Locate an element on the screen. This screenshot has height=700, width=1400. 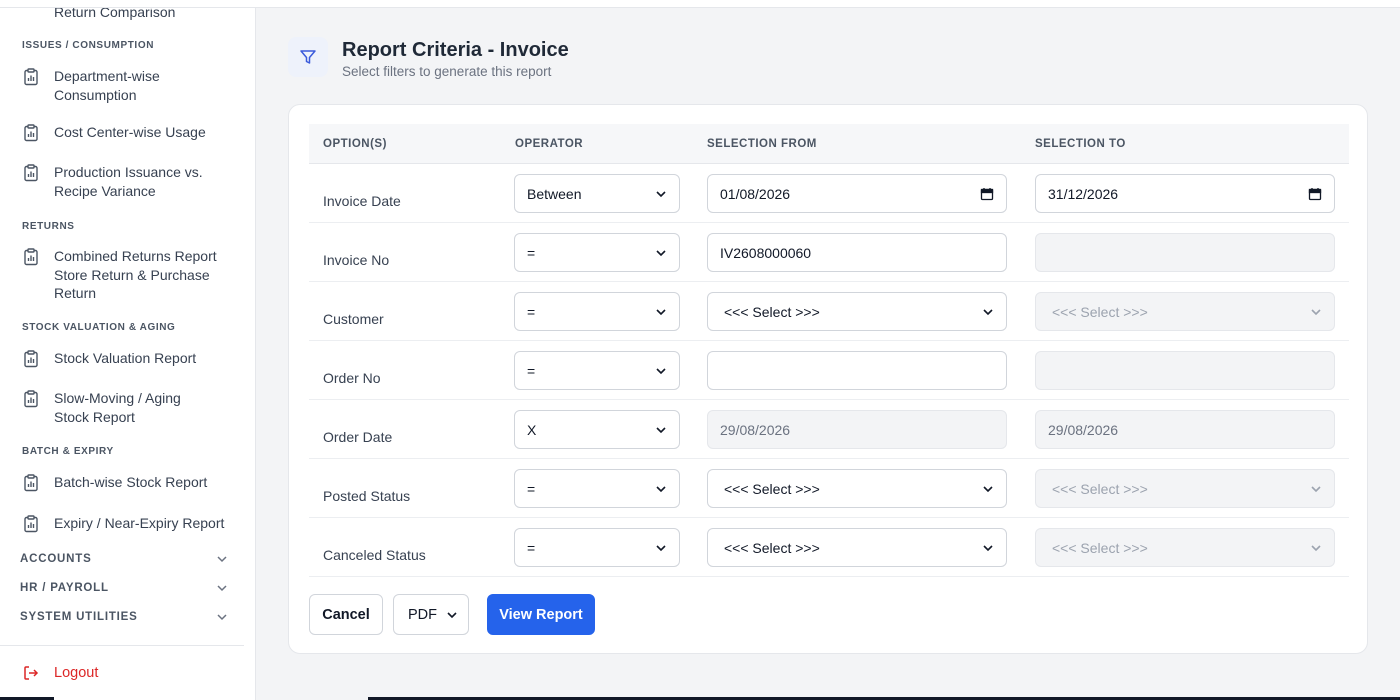
sidebar-group-label: SYSTEM UTILITIES is located at coordinates (79, 617).